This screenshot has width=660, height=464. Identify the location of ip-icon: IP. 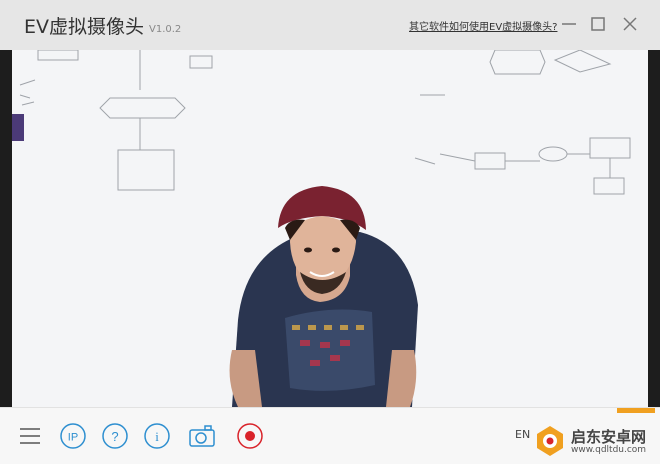
(73, 436).